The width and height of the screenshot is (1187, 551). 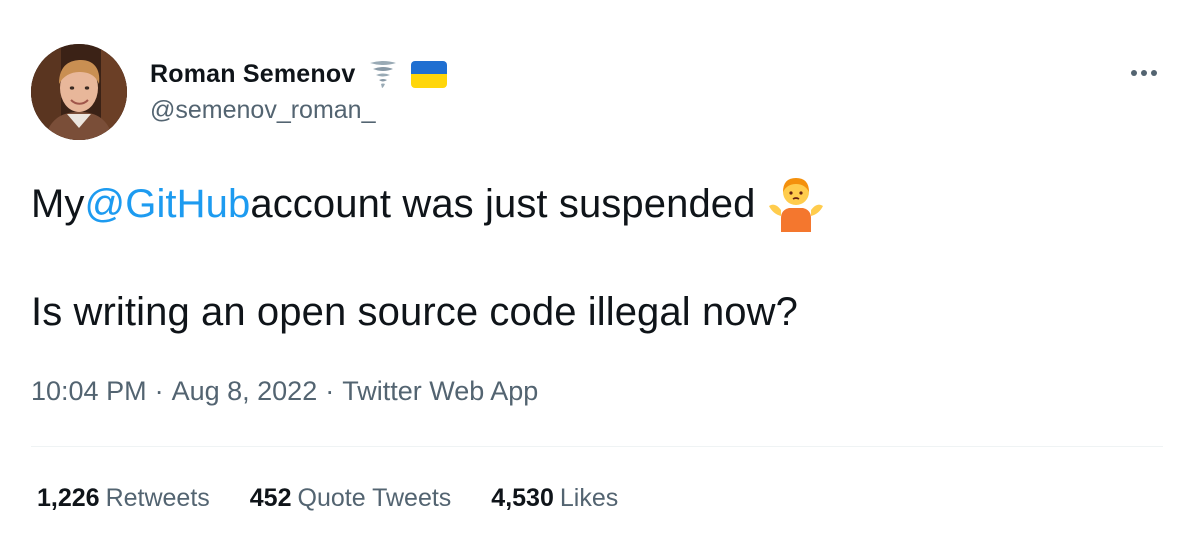 I want to click on quote-tweets-stat: 452 Quote Tweets, so click(x=351, y=498).